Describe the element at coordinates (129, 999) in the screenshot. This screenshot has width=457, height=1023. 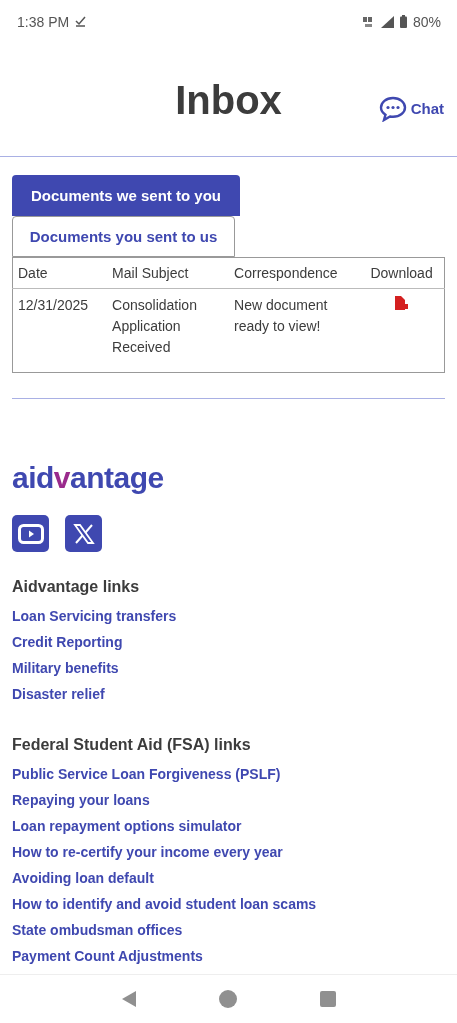
I see `back-icon` at that location.